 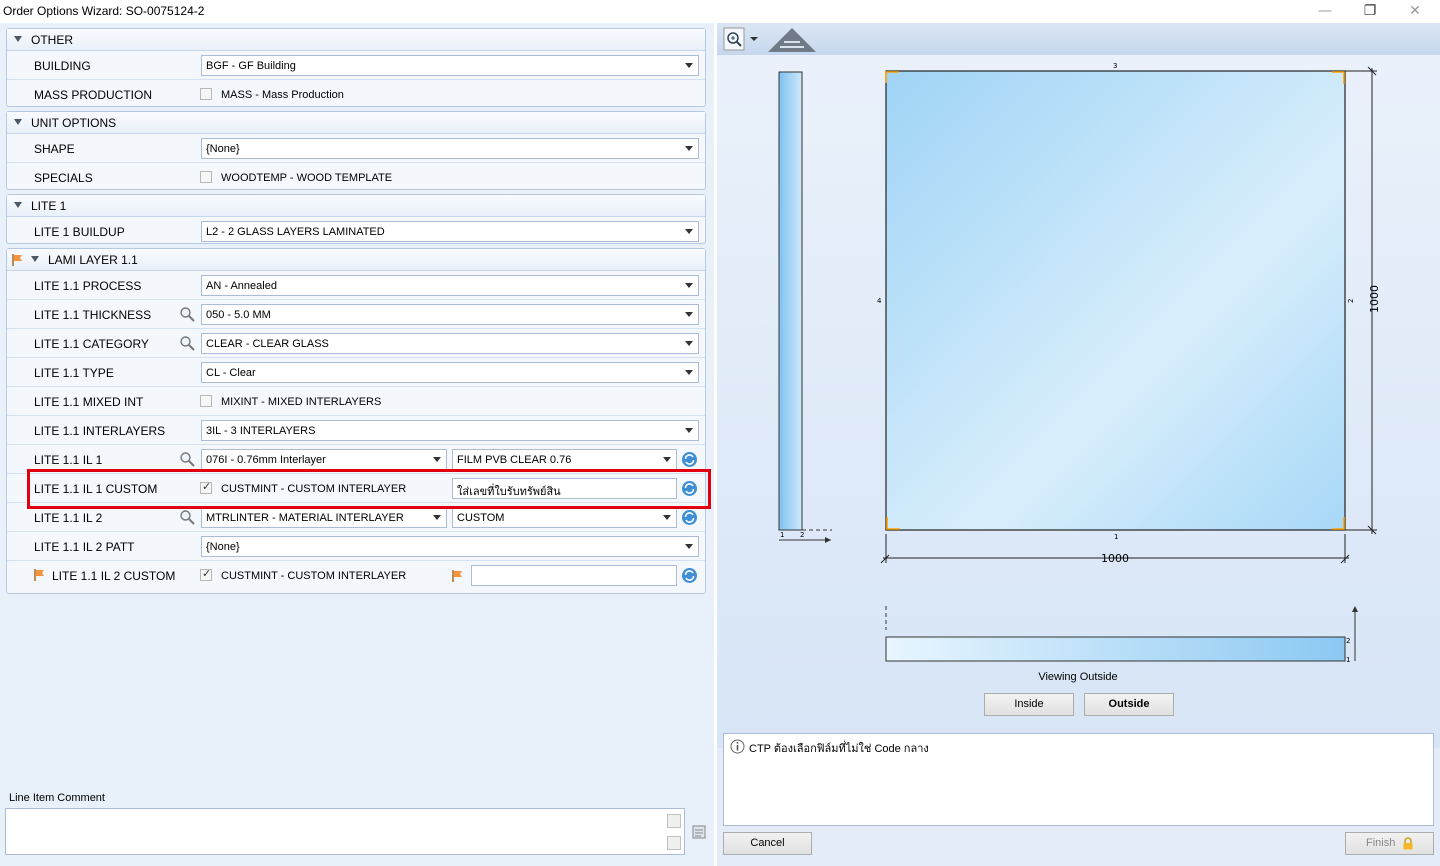 What do you see at coordinates (674, 821) in the screenshot?
I see `scroll-up-button` at bounding box center [674, 821].